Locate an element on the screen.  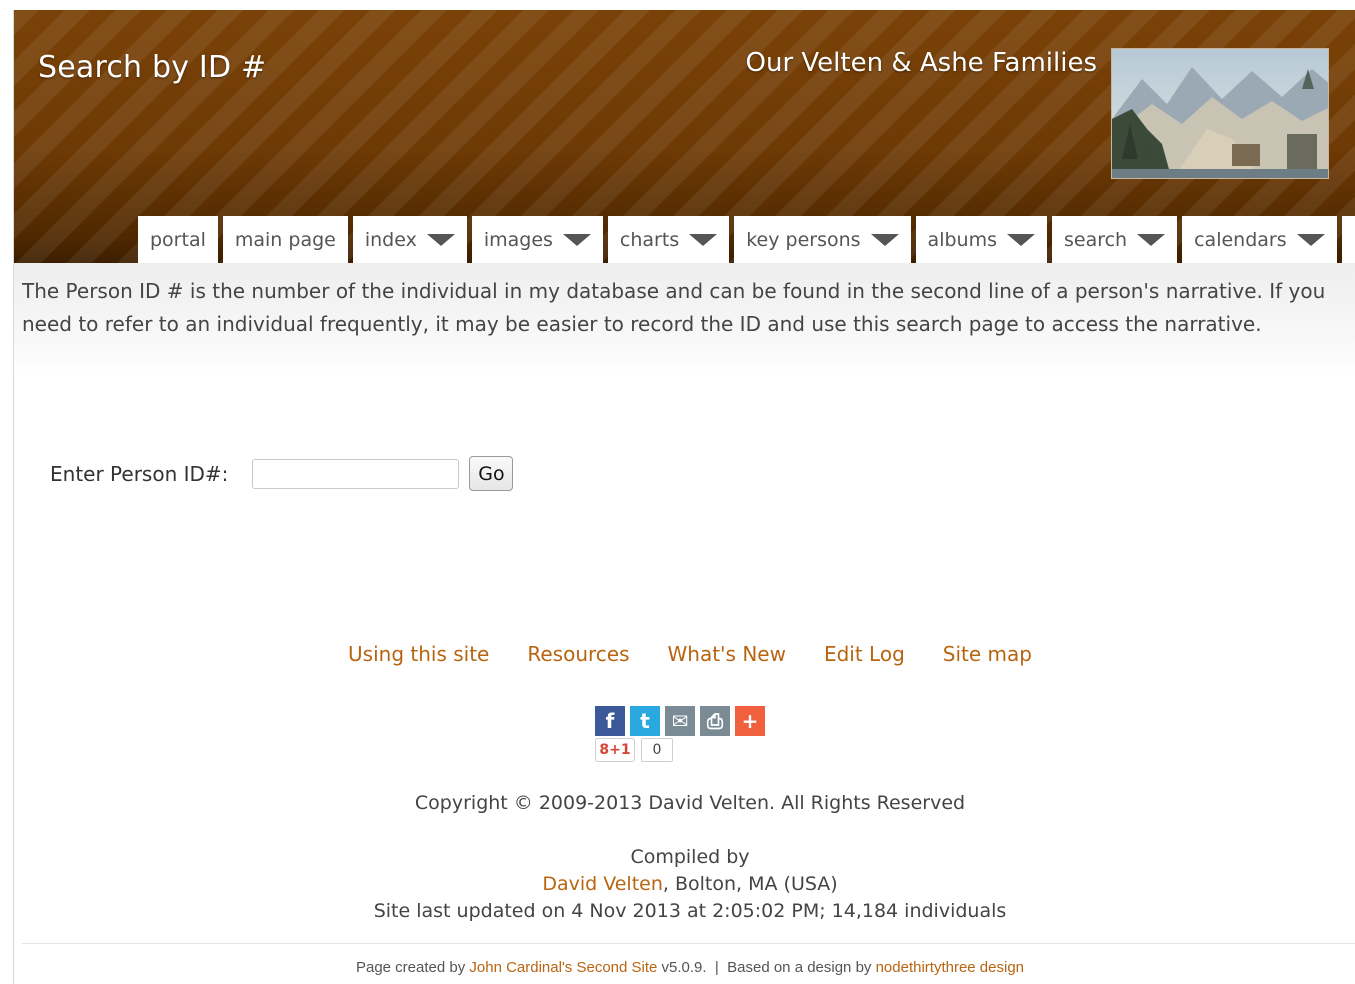
share-buttons: f t ✉ ⎙ + is located at coordinates (680, 721).